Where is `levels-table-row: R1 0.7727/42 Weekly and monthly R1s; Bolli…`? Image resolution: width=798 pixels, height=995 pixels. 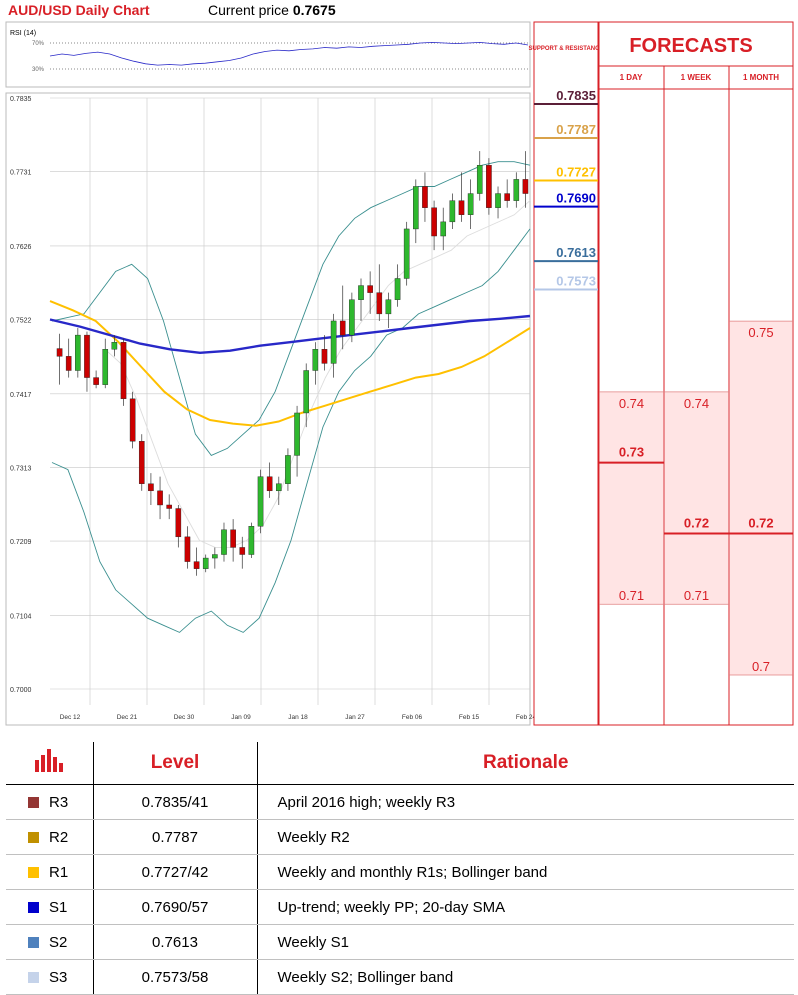 levels-table-row: R1 0.7727/42 Weekly and monthly R1s; Bolli… is located at coordinates (400, 872).